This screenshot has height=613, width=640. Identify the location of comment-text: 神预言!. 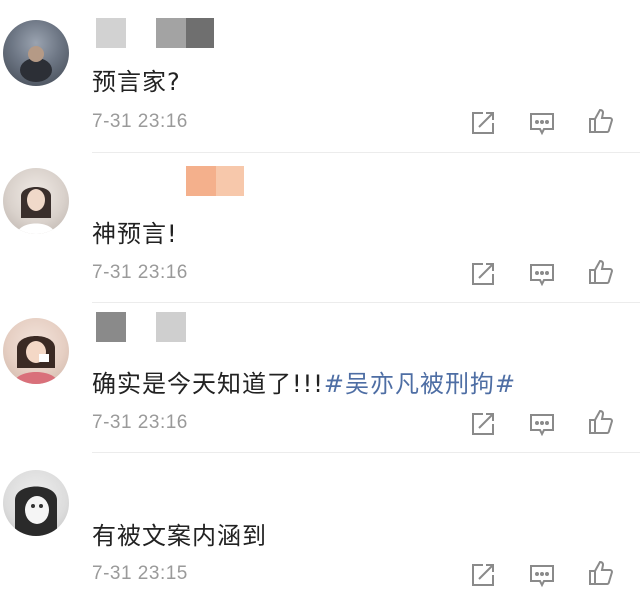
(135, 234).